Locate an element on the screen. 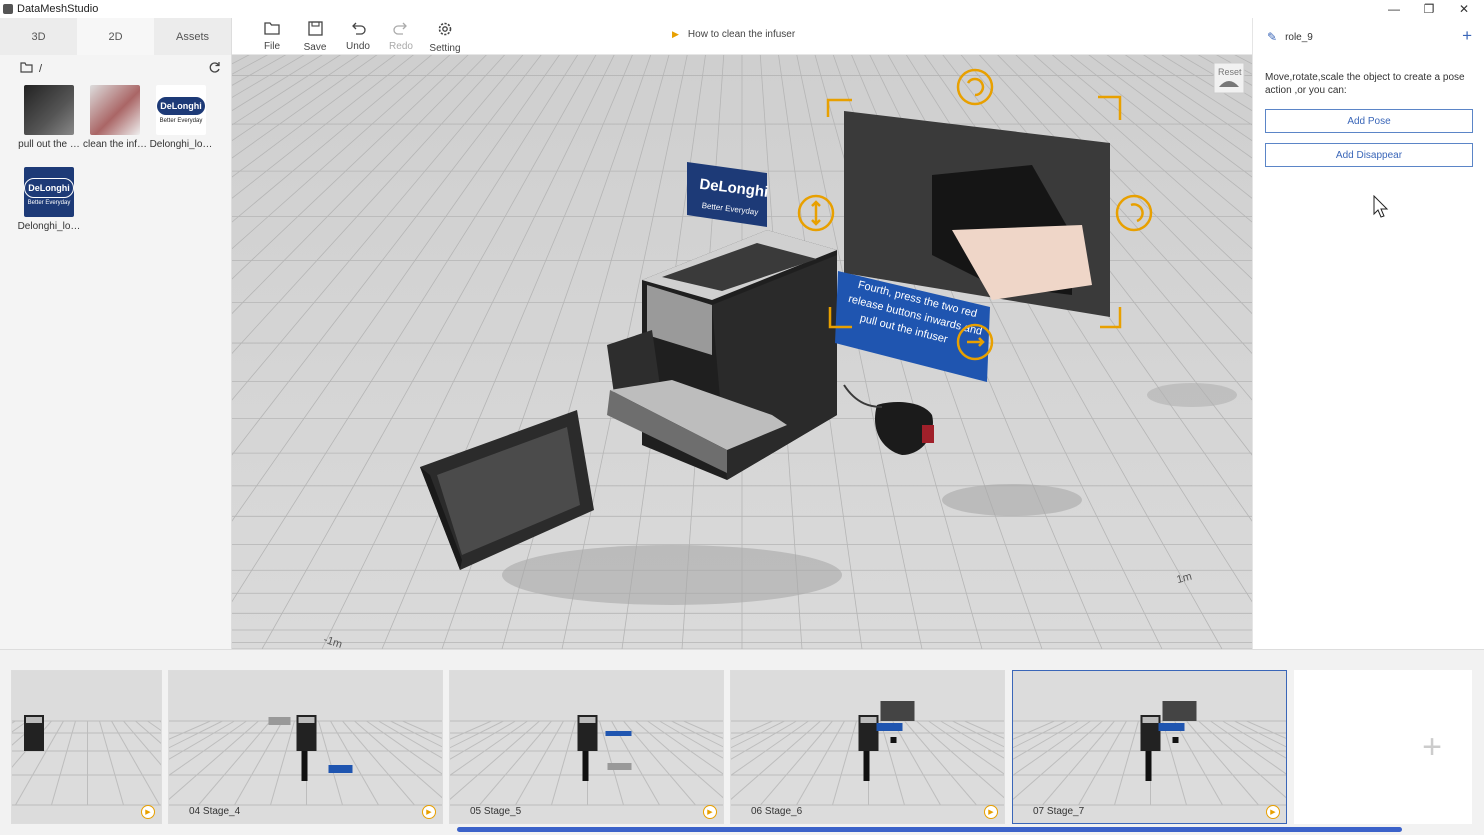 This screenshot has height=835, width=1484. stage-card-selected: 07 Stage_7 ▶ is located at coordinates (1149, 747).